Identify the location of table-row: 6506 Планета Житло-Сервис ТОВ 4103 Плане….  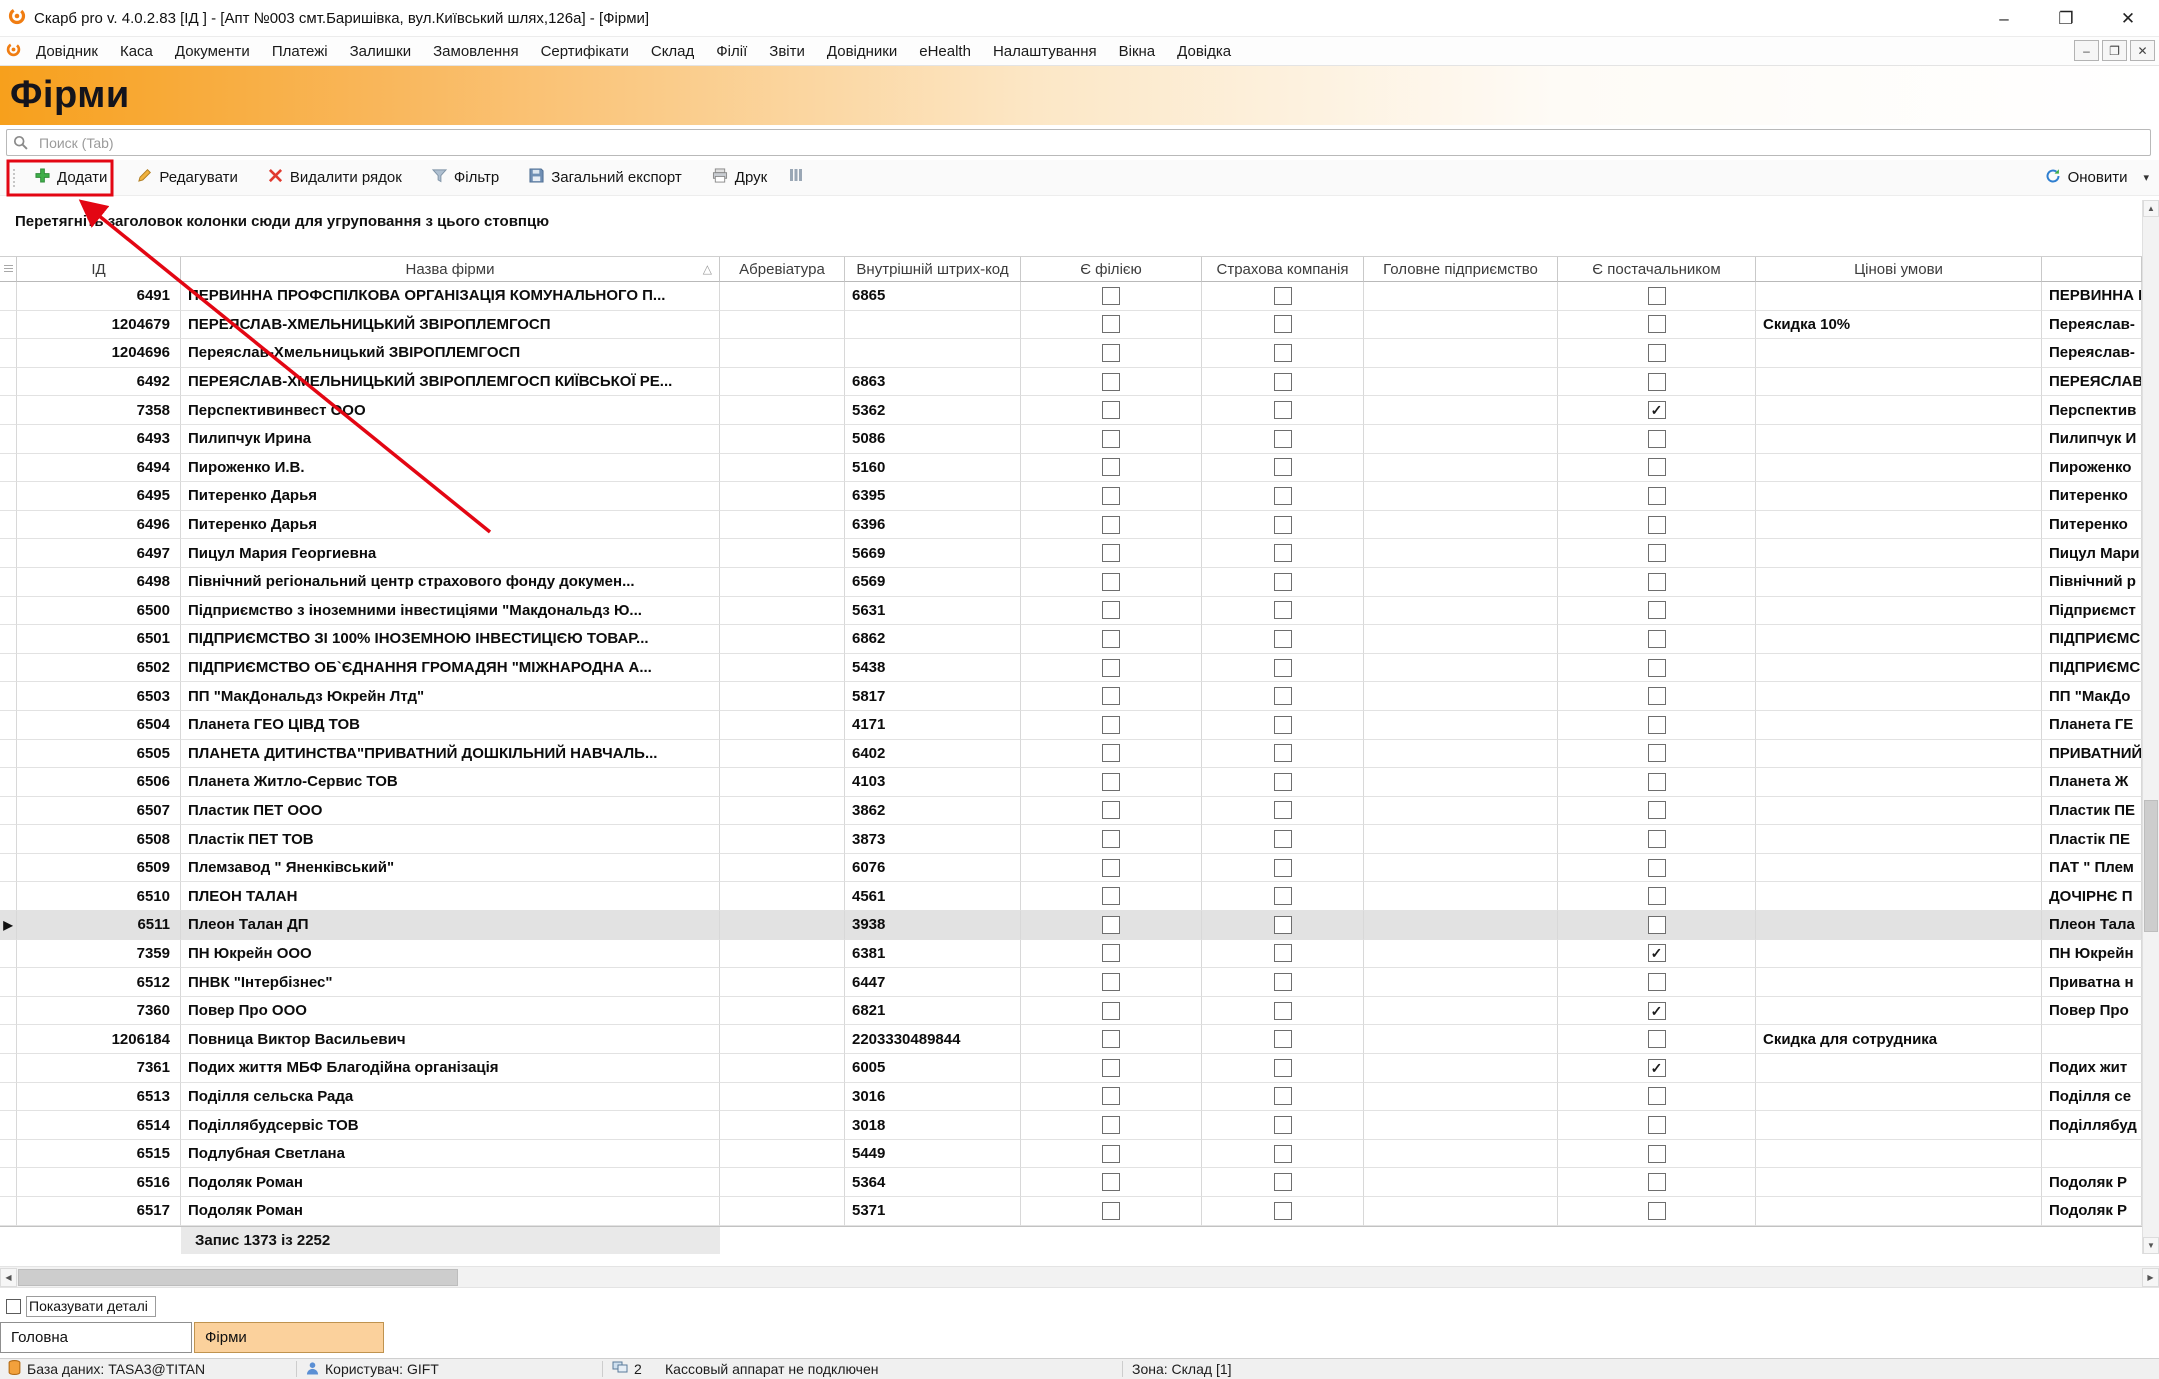
(1071, 782).